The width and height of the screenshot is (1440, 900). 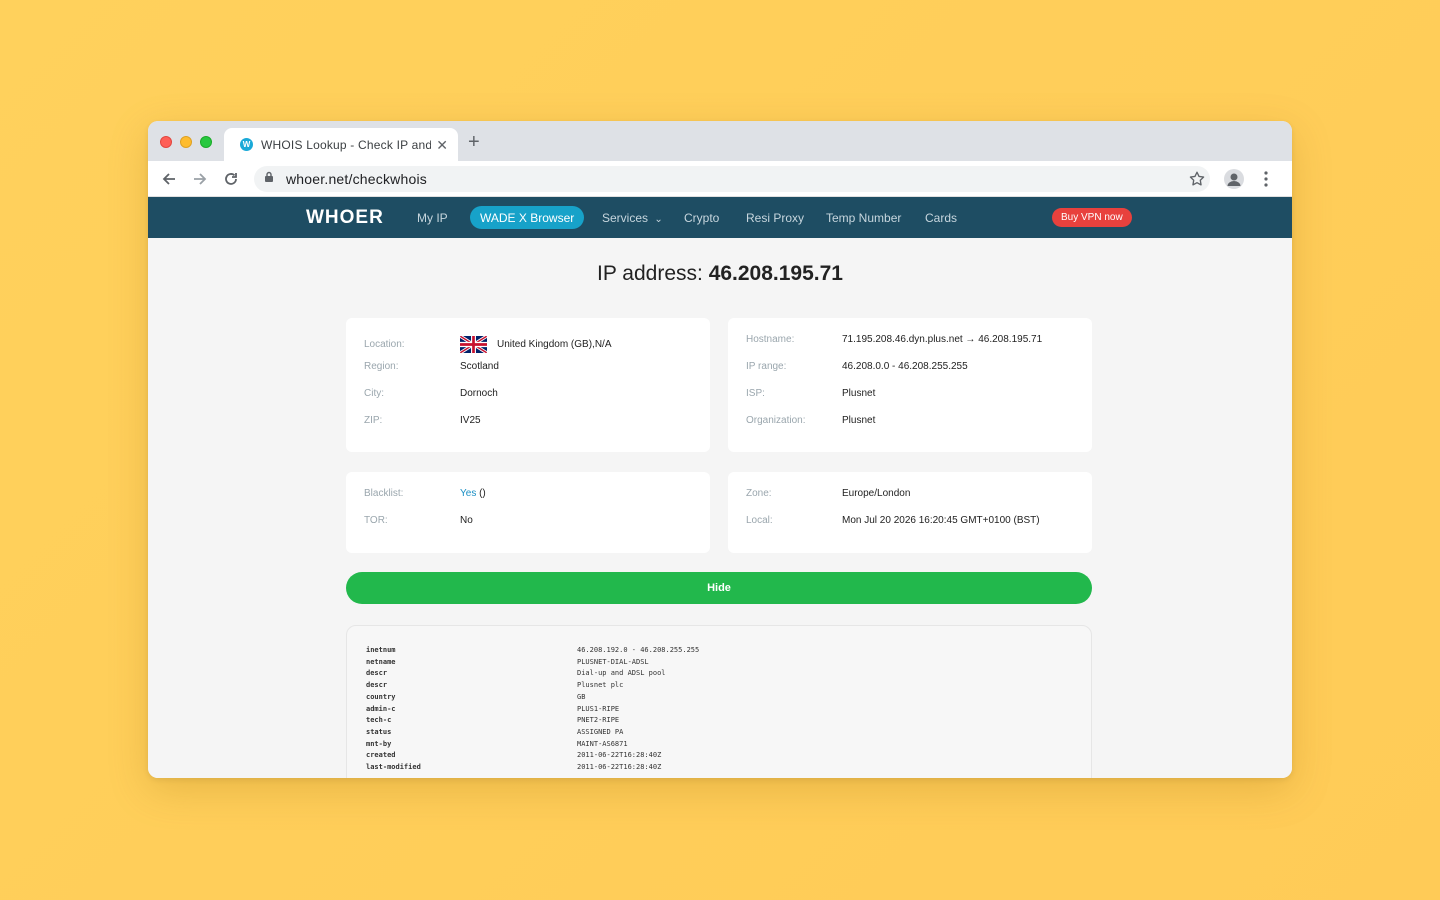 What do you see at coordinates (381, 696) in the screenshot?
I see `whois-key: country` at bounding box center [381, 696].